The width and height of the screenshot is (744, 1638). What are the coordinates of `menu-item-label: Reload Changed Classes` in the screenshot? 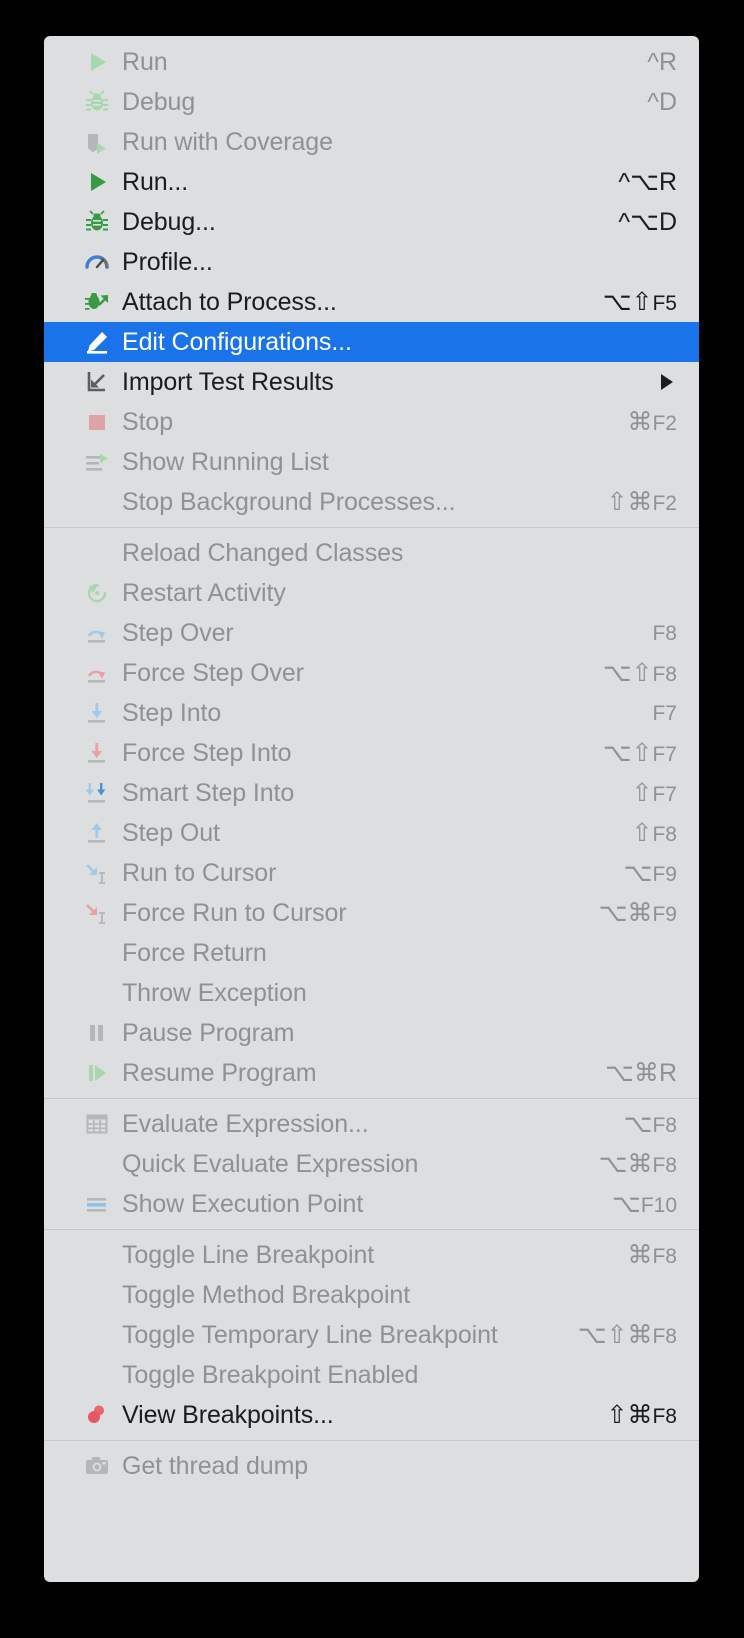 It's located at (263, 552).